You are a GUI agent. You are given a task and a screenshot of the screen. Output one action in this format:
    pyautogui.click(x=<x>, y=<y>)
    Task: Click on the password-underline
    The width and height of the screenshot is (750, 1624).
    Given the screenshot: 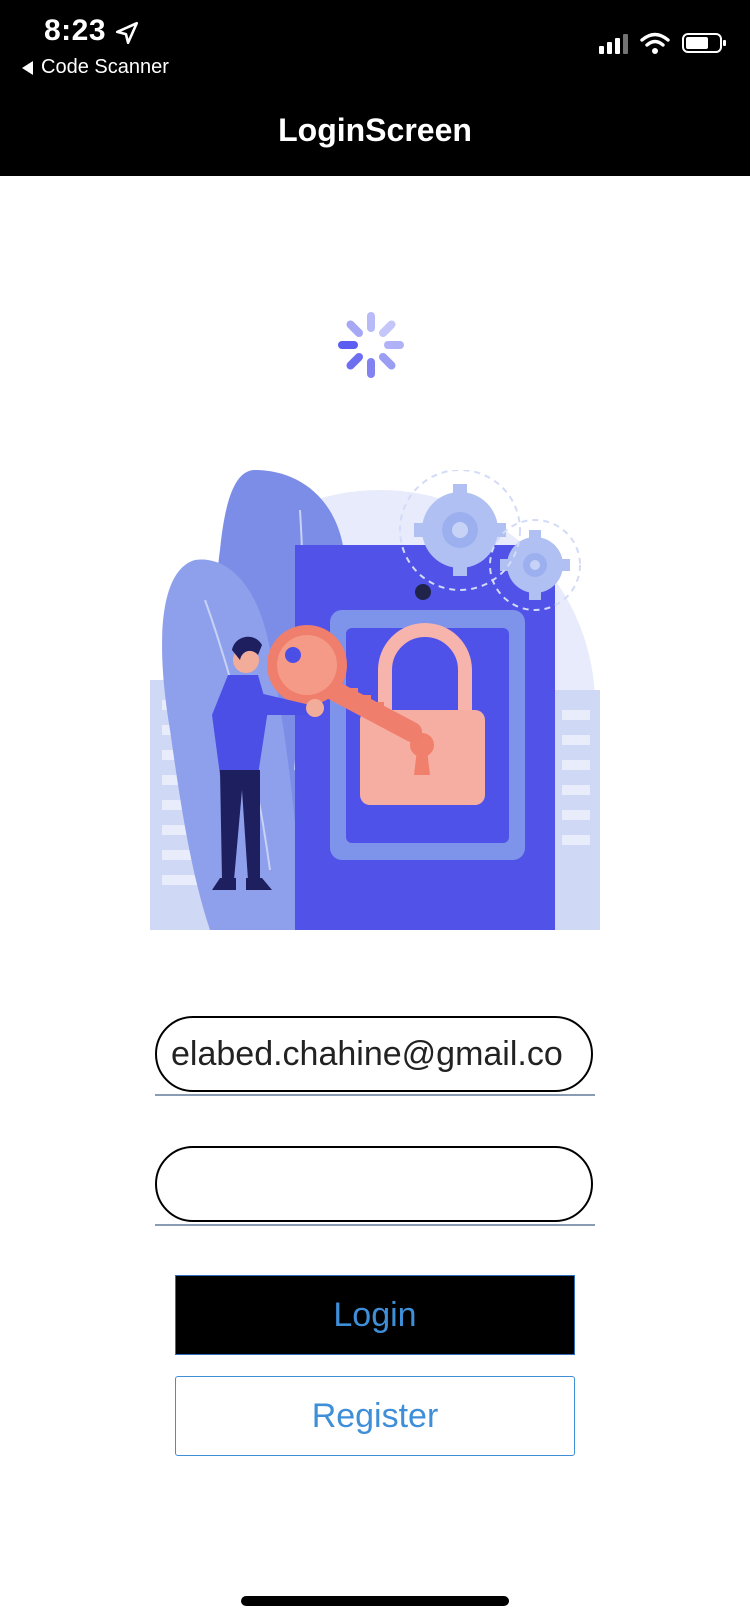 What is the action you would take?
    pyautogui.click(x=375, y=1225)
    